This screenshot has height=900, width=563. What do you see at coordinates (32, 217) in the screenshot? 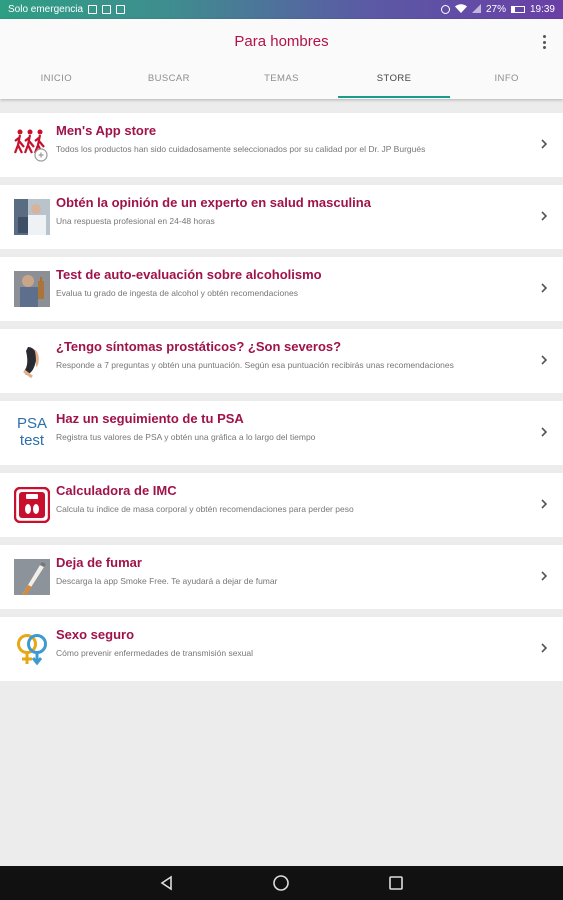
I see `doctor-photo-icon` at bounding box center [32, 217].